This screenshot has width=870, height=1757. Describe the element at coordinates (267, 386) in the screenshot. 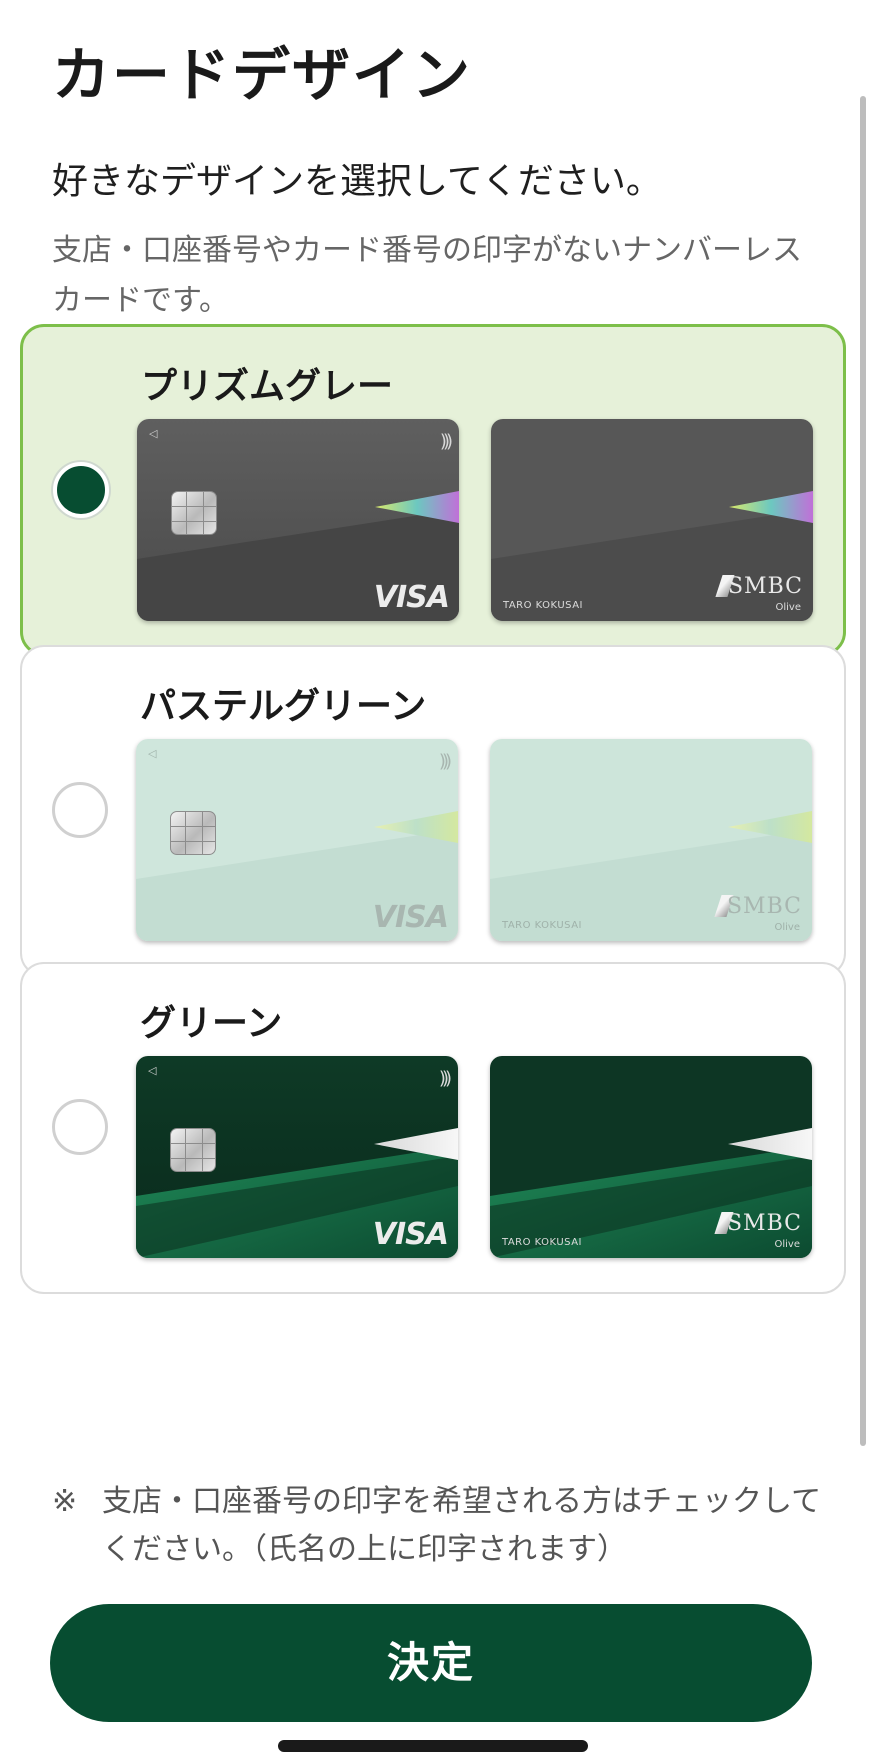

I see `option-label: プリズムグレー` at that location.